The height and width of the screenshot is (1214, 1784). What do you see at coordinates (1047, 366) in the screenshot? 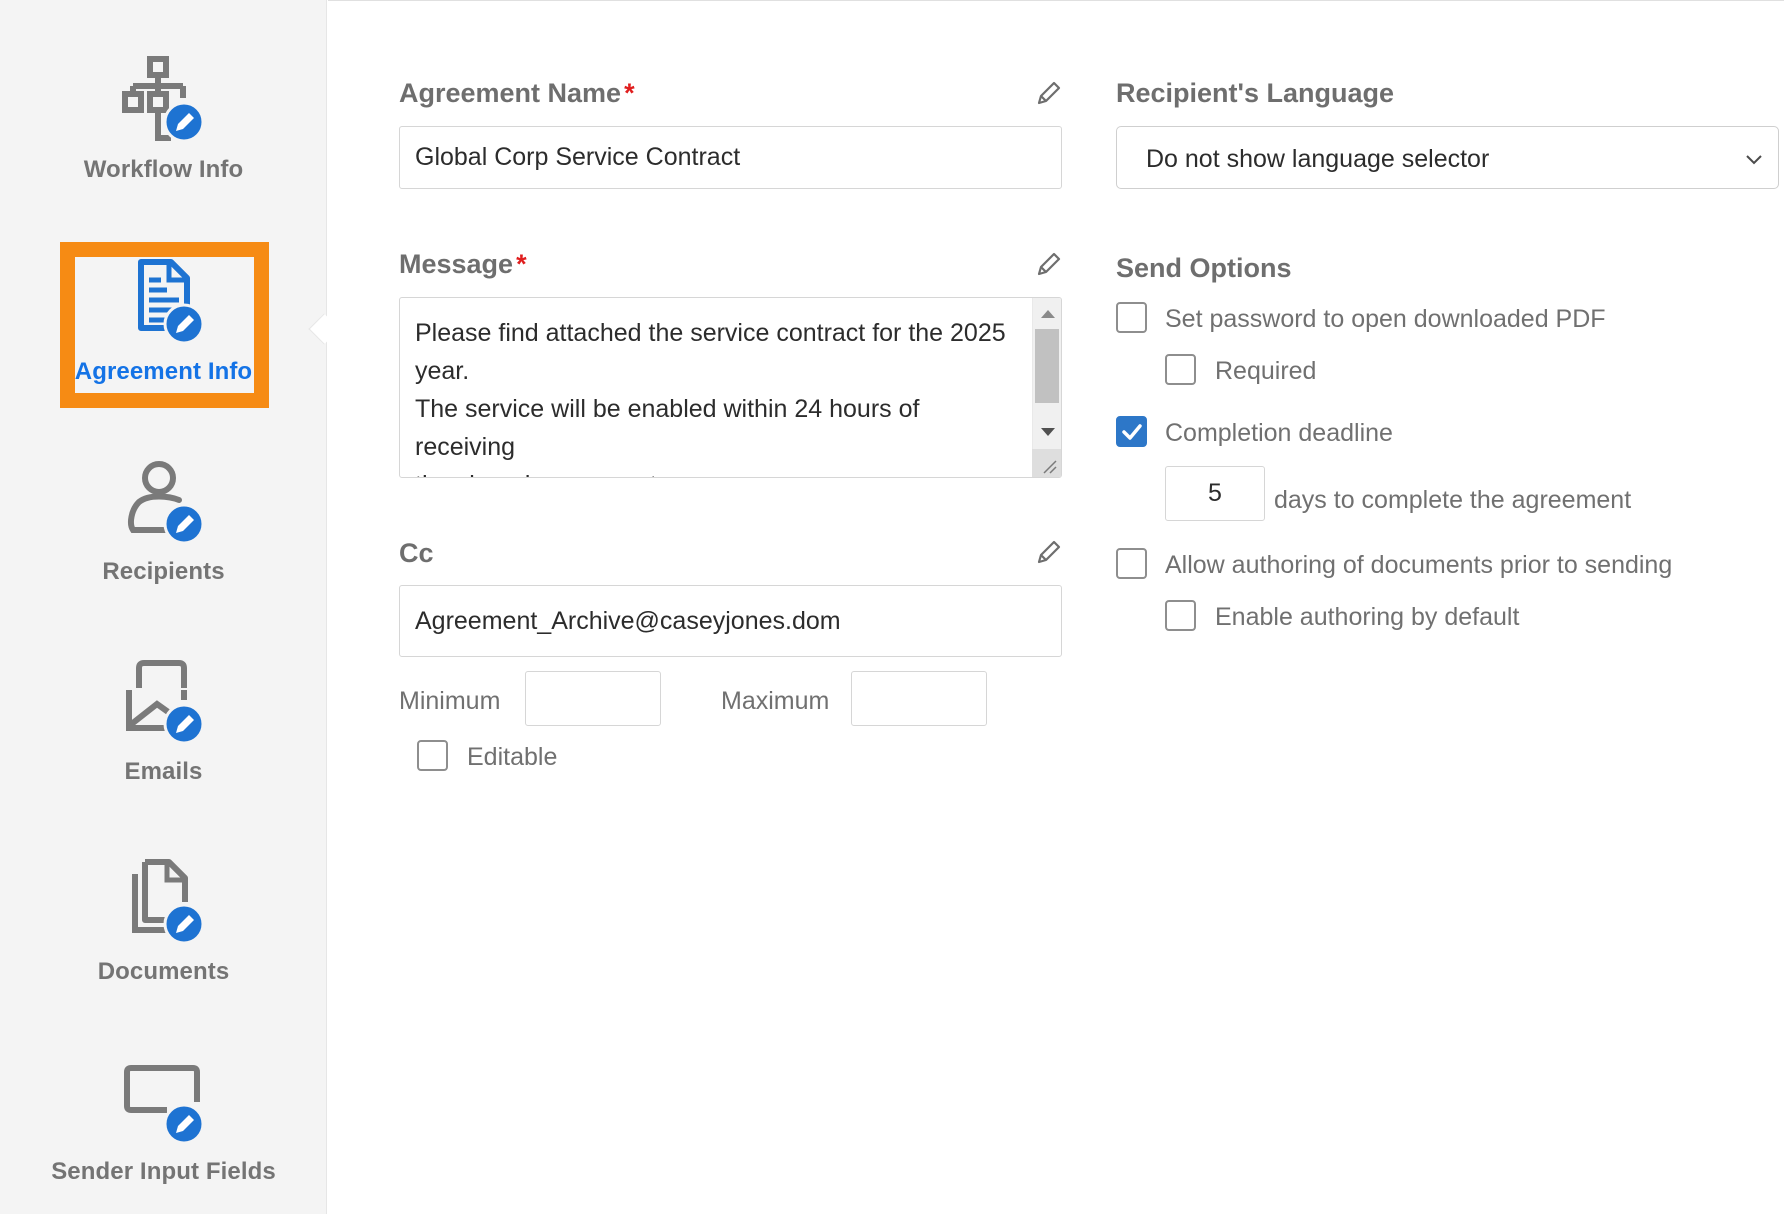
I see `scroll-thumb` at bounding box center [1047, 366].